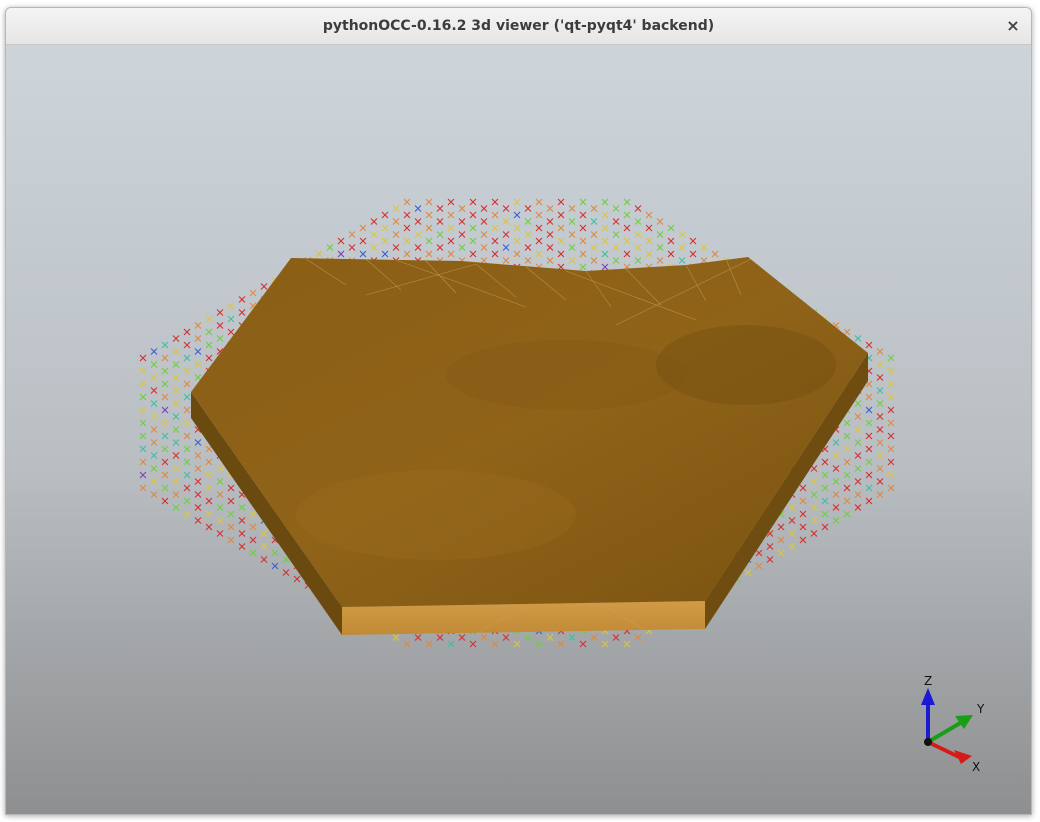  Describe the element at coordinates (928, 696) in the screenshot. I see `z-axis-arrow` at that location.